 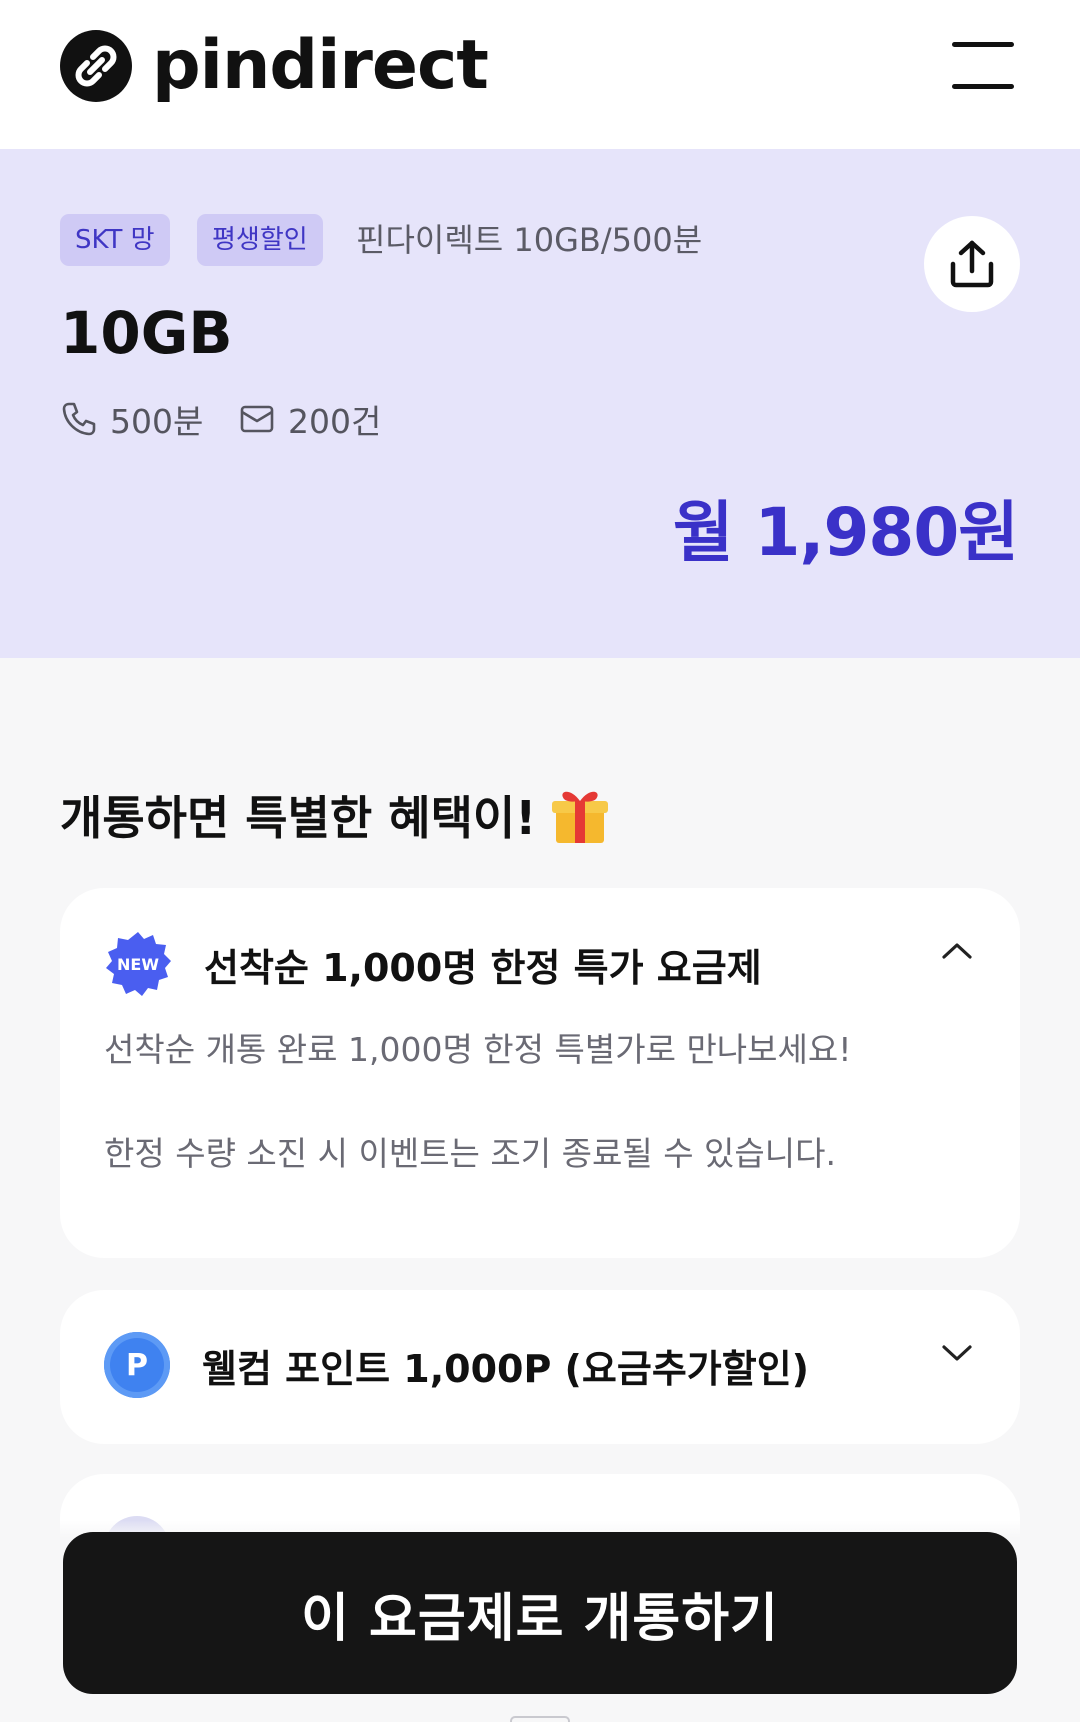 I want to click on gift-icon, so click(x=580, y=817).